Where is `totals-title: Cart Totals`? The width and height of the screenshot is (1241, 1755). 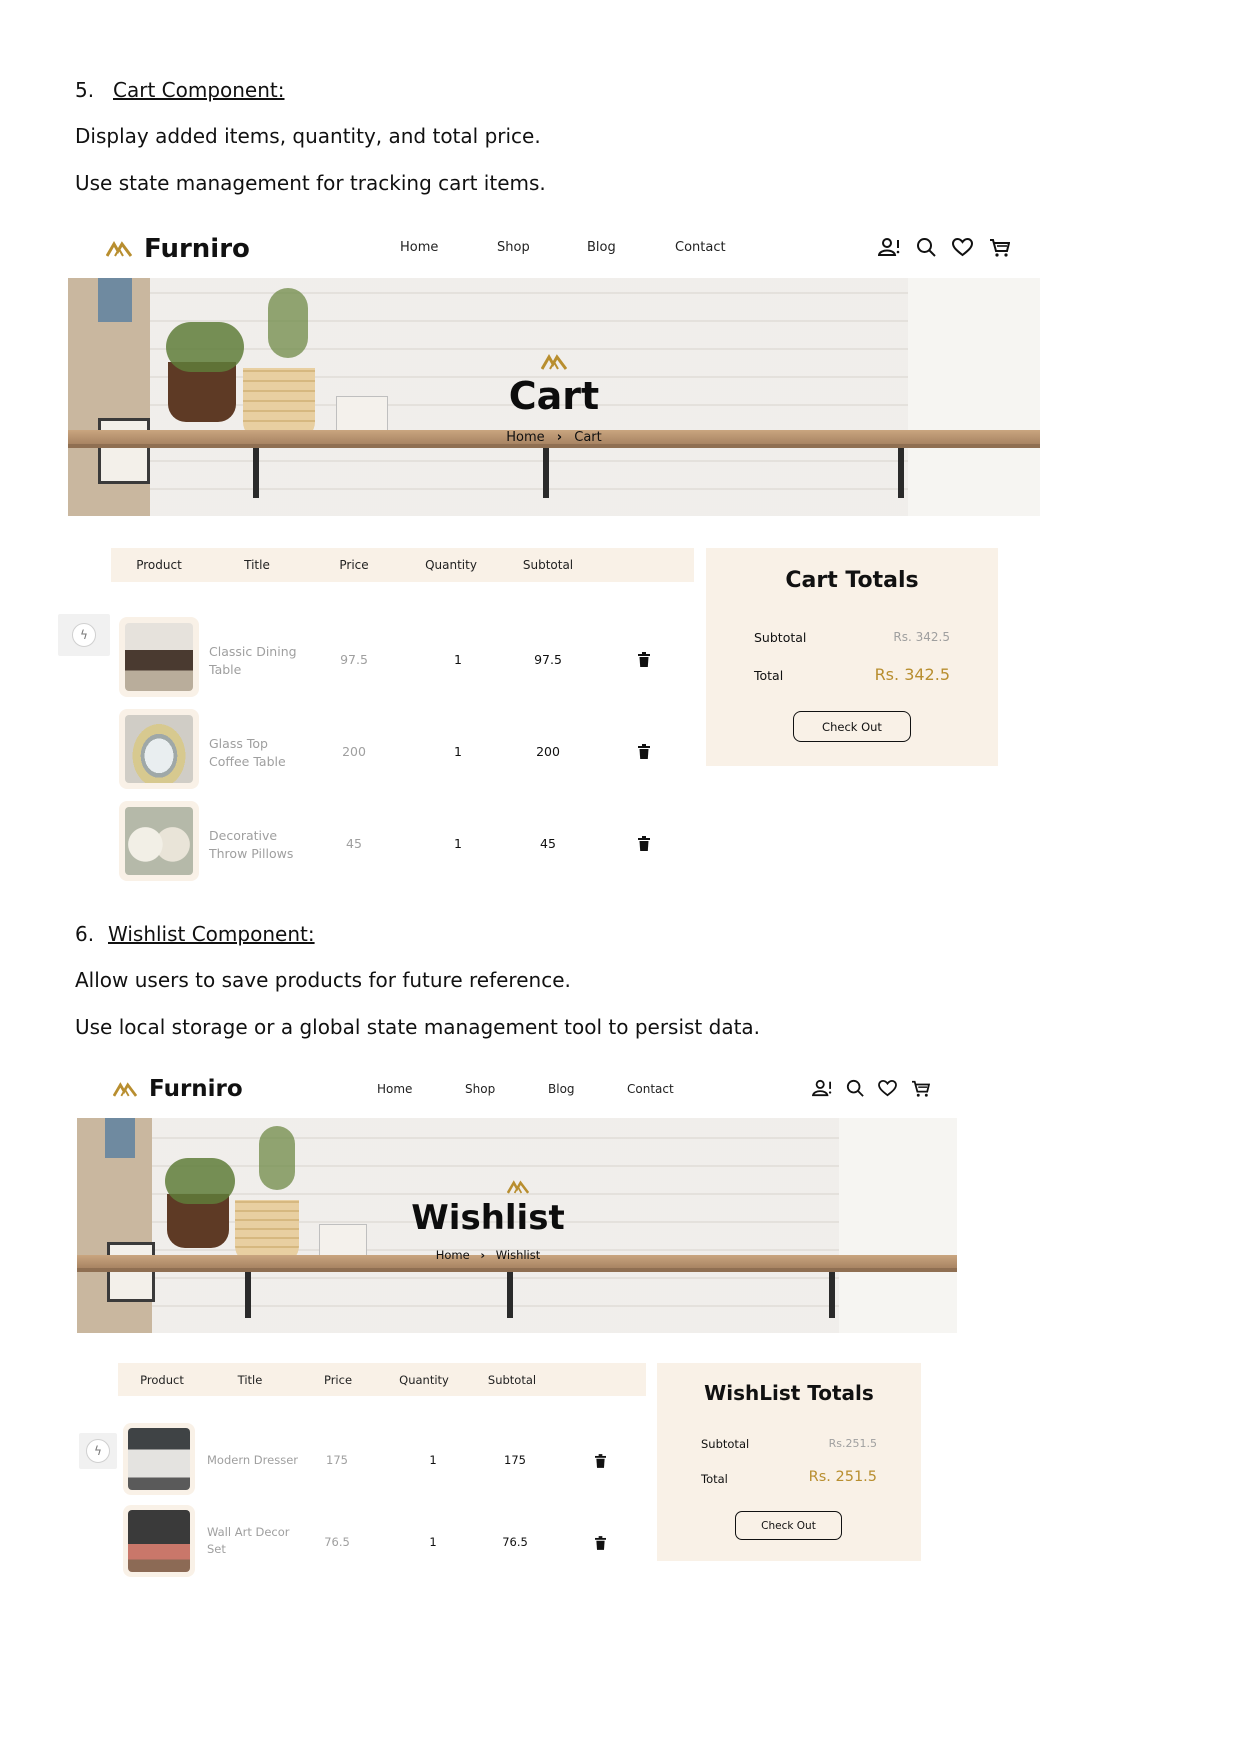 totals-title: Cart Totals is located at coordinates (852, 580).